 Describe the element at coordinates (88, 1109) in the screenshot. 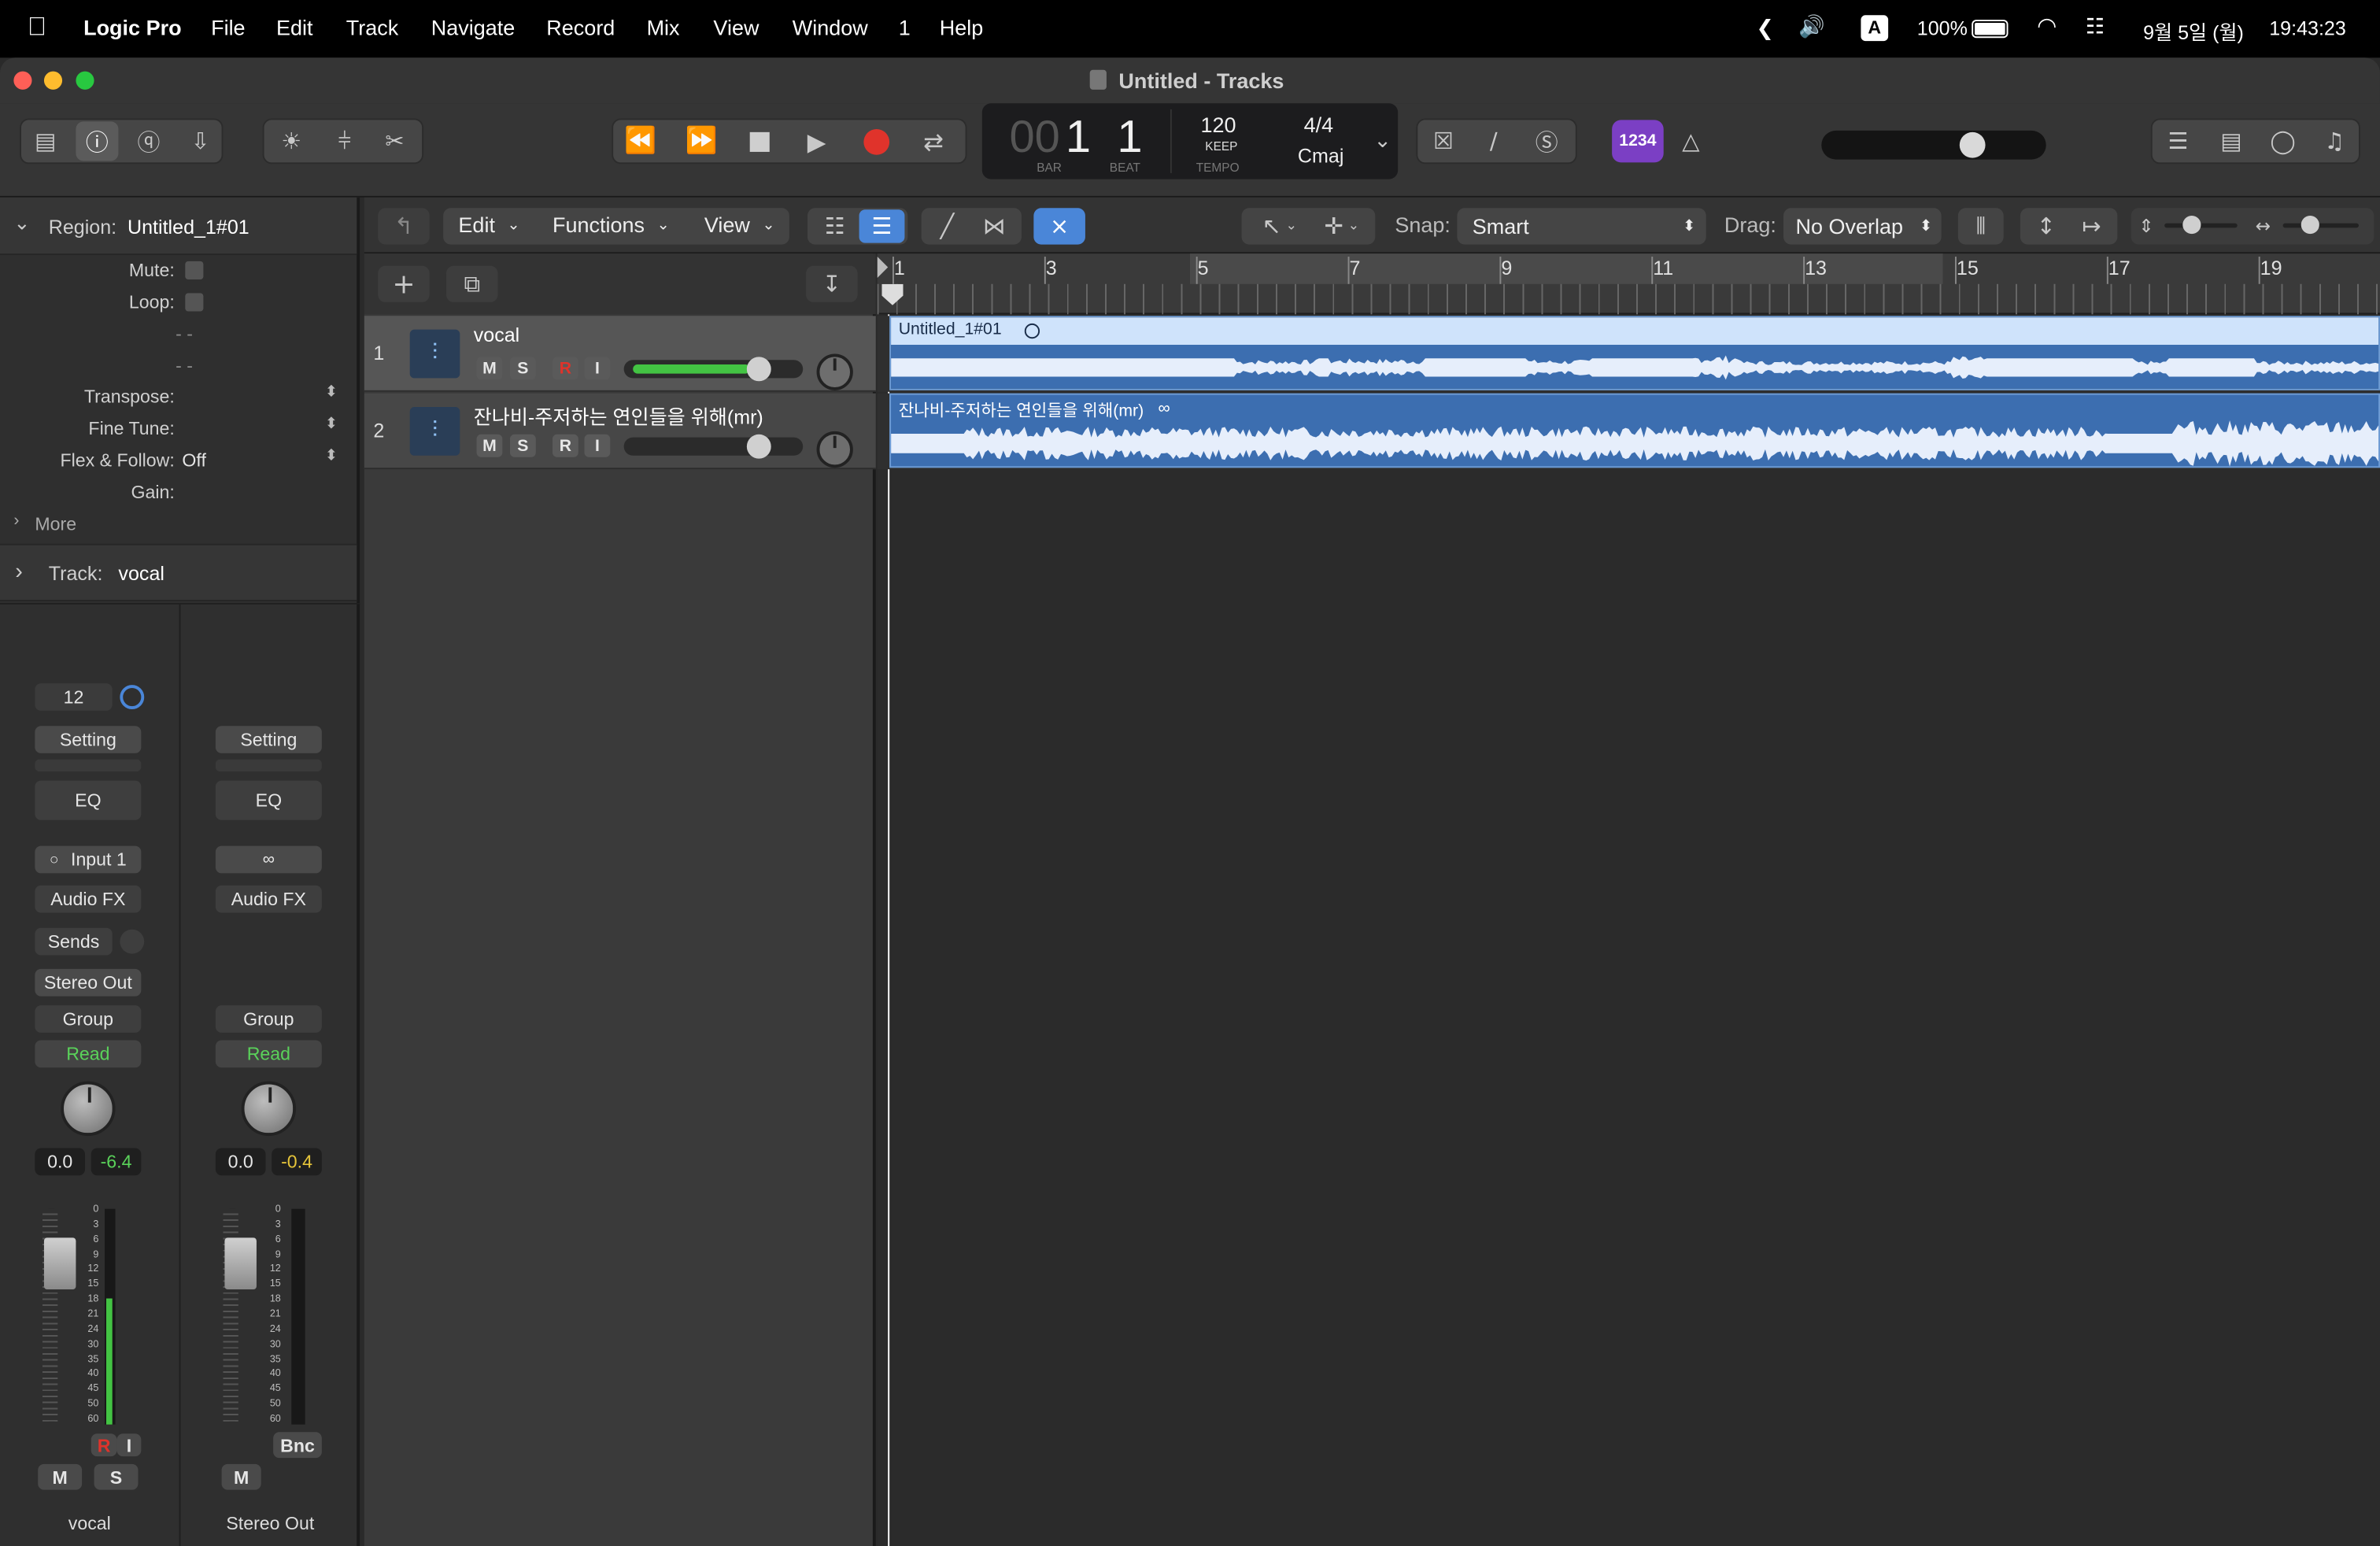

I see `strip1-pan-knob` at that location.